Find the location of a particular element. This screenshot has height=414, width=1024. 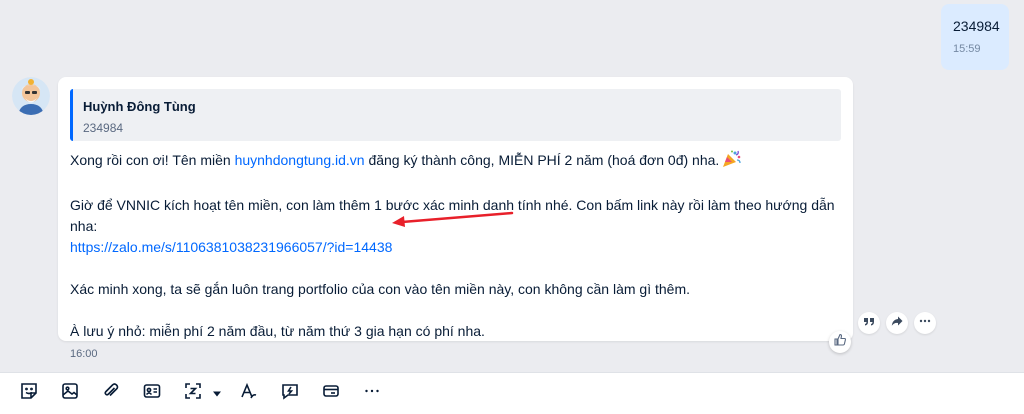

screenshot-button is located at coordinates (193, 394).